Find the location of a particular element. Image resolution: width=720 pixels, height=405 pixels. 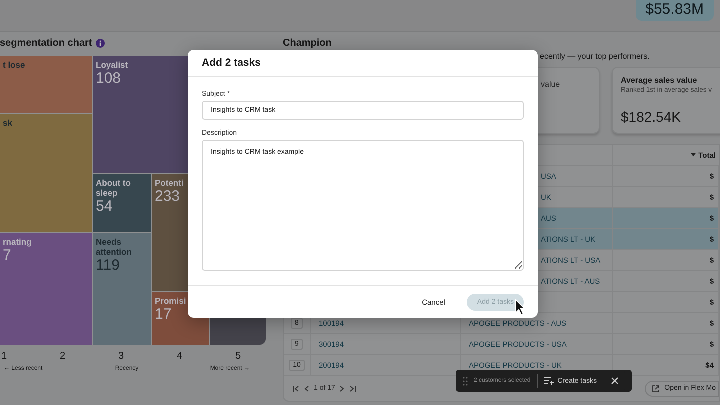

info-icon is located at coordinates (101, 43).